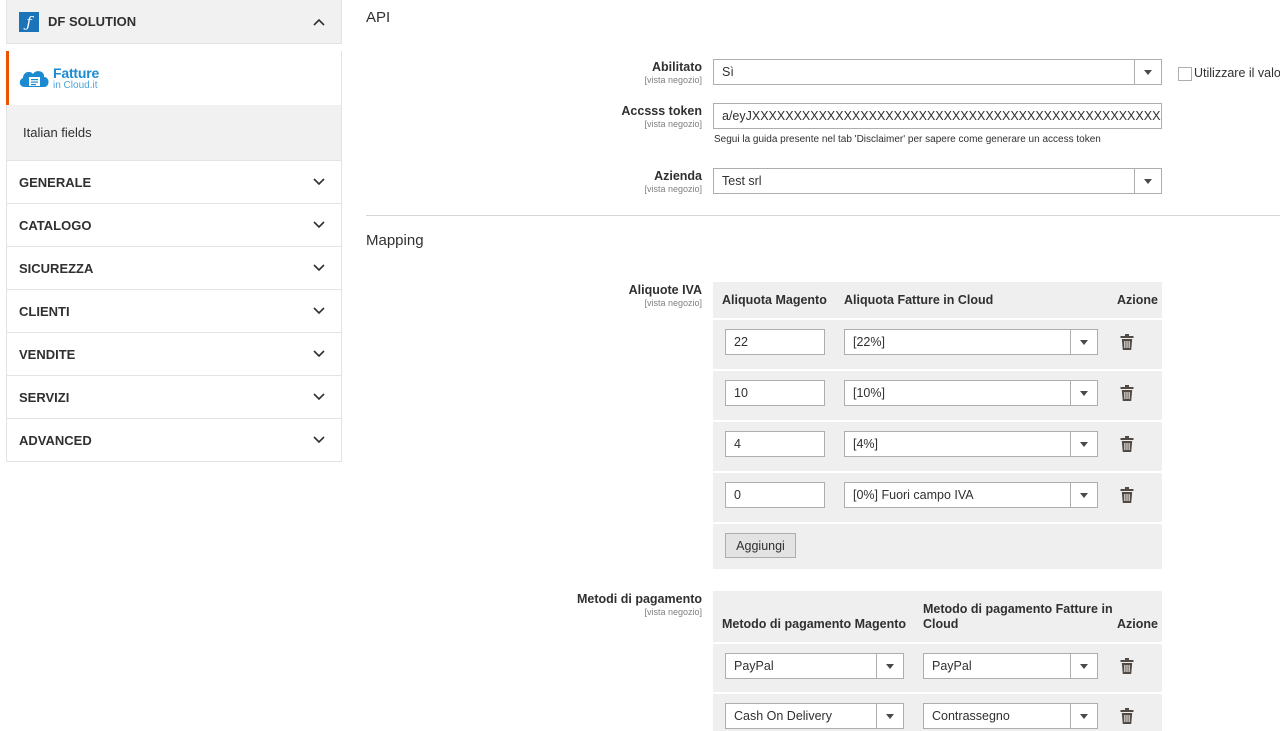 The width and height of the screenshot is (1280, 731). Describe the element at coordinates (76, 72) in the screenshot. I see `brand-name: Fatture` at that location.